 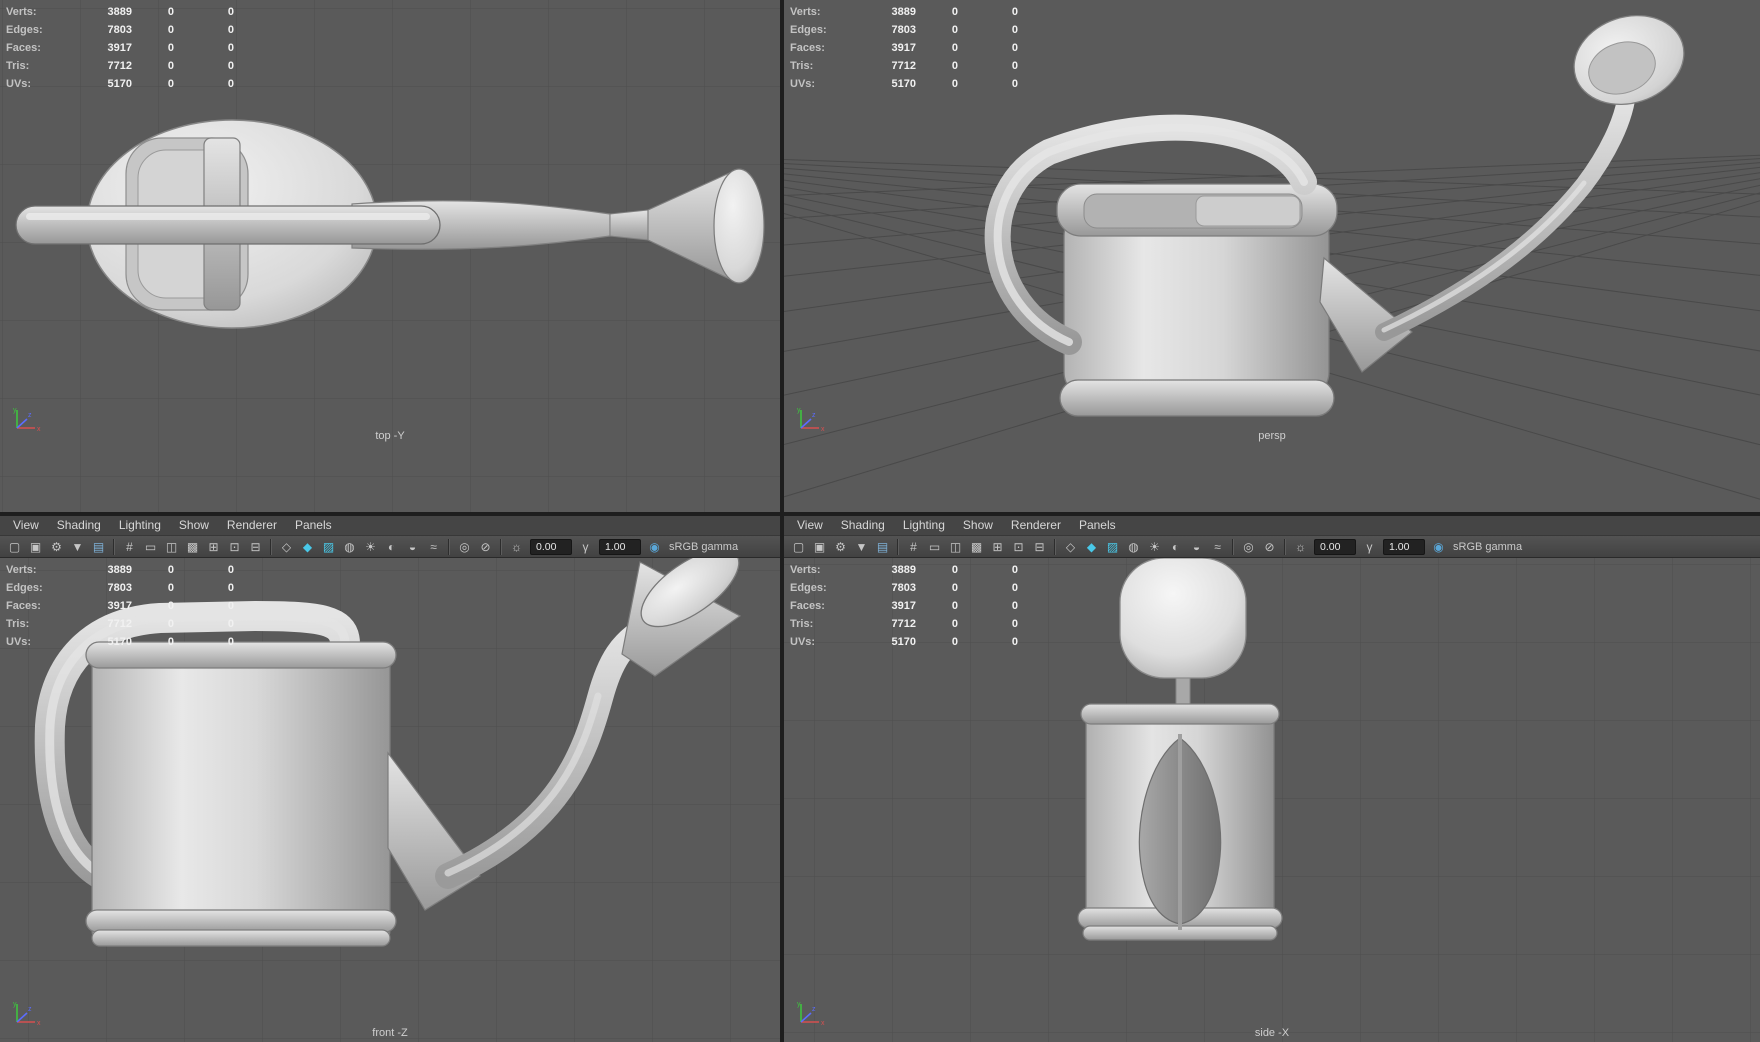 I want to click on hud-value: 3889, so click(x=119, y=570).